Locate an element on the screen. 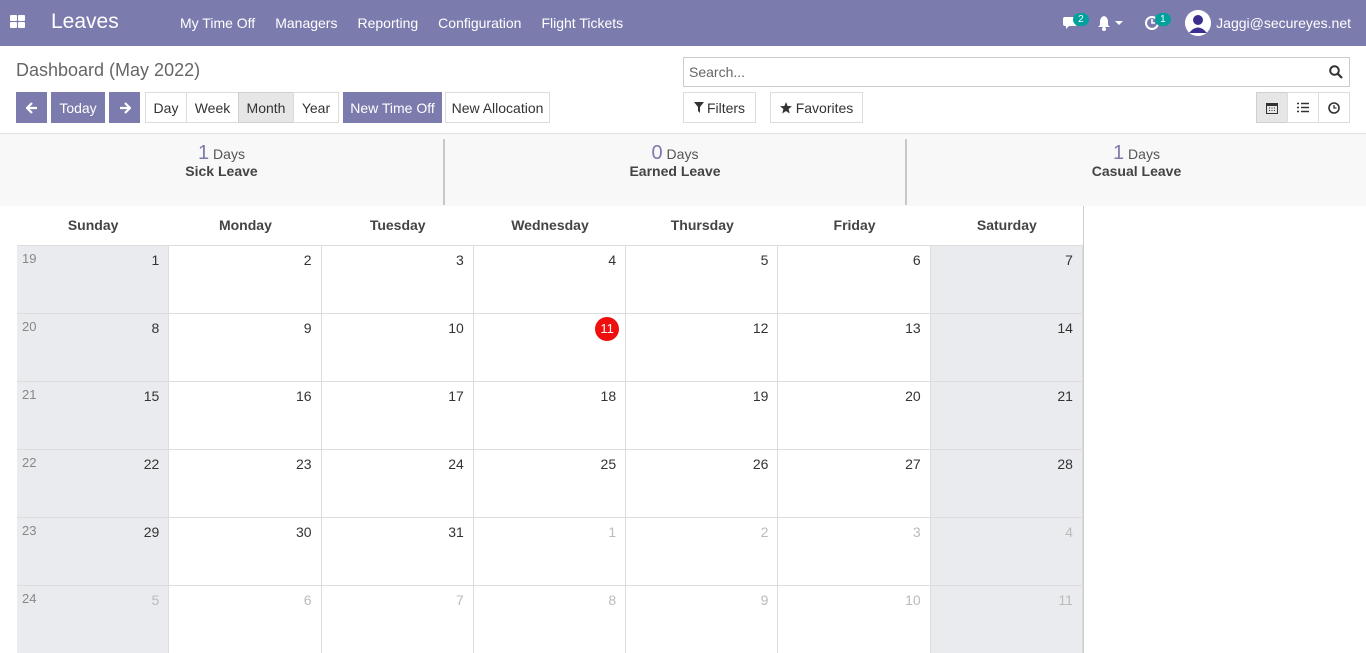 This screenshot has height=653, width=1366. day-number: 31 is located at coordinates (456, 532).